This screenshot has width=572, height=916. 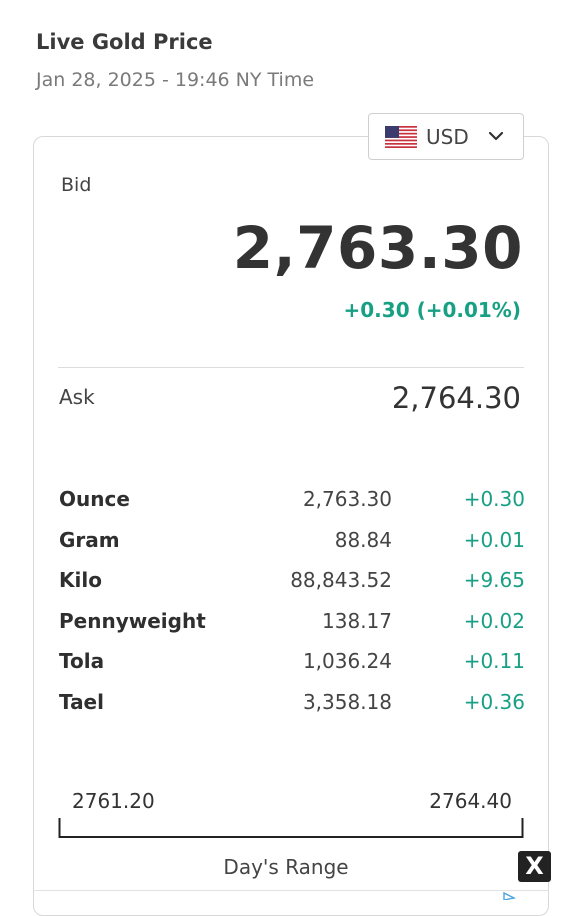 I want to click on days-range-caption: Day's Range, so click(x=286, y=867).